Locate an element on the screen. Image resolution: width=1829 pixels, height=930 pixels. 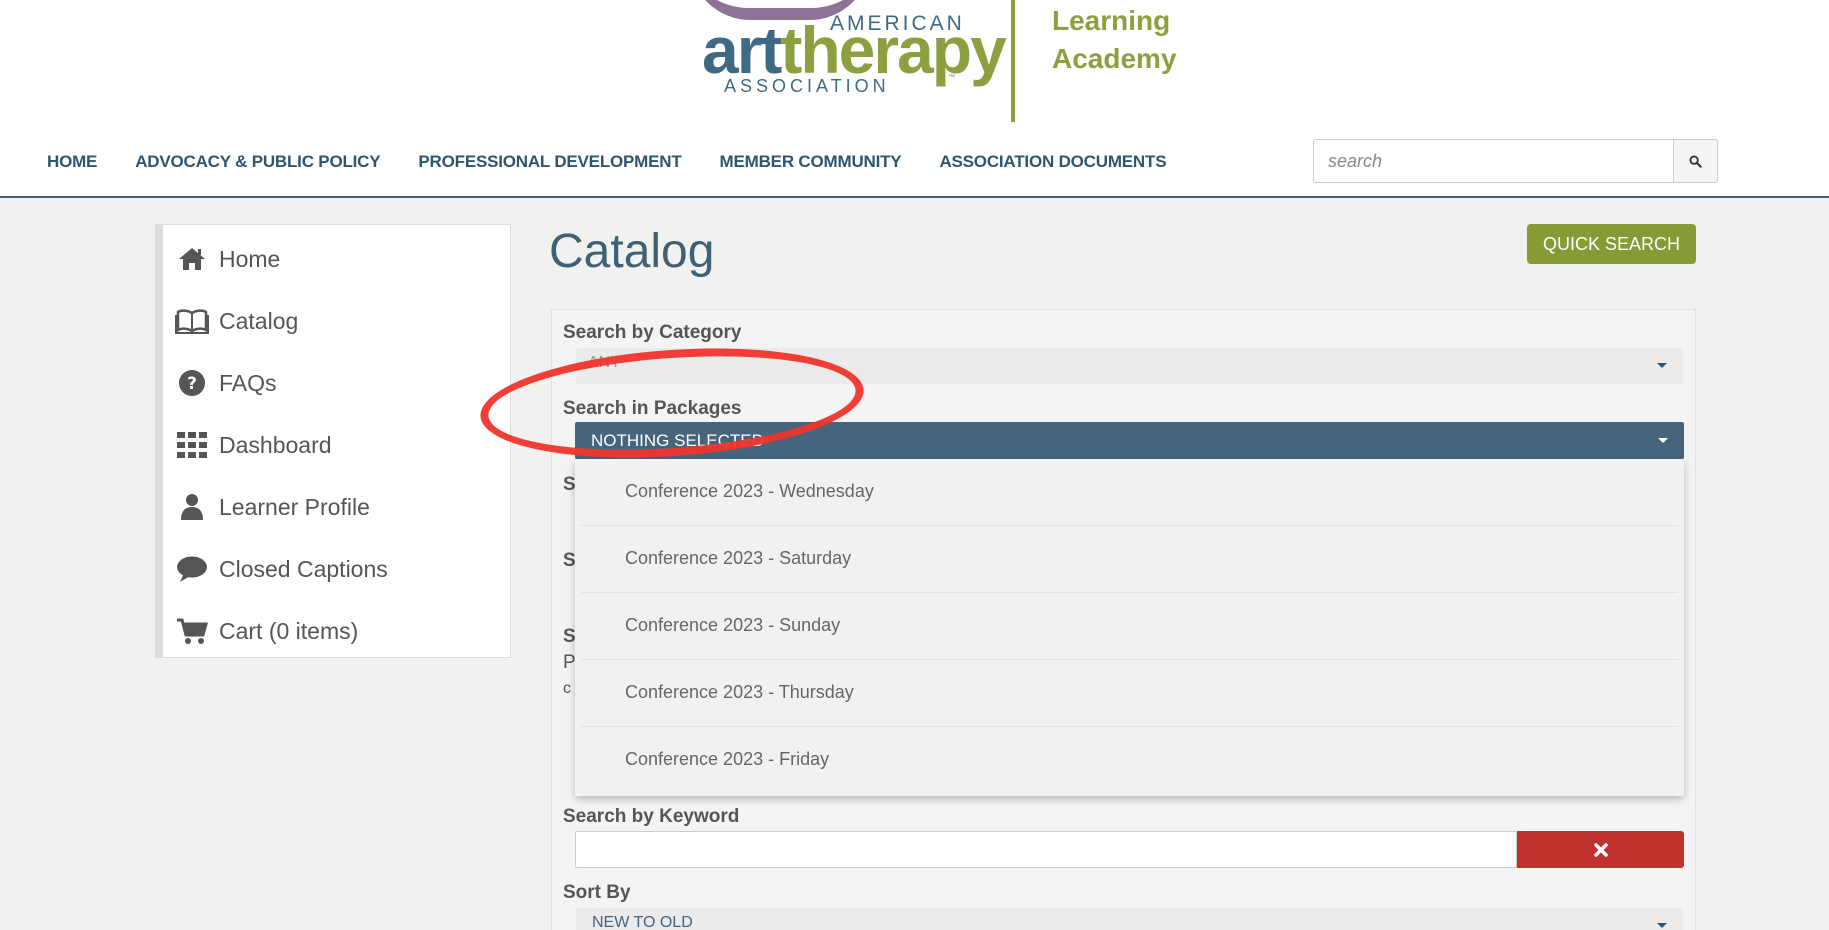
search-button is located at coordinates (1696, 161).